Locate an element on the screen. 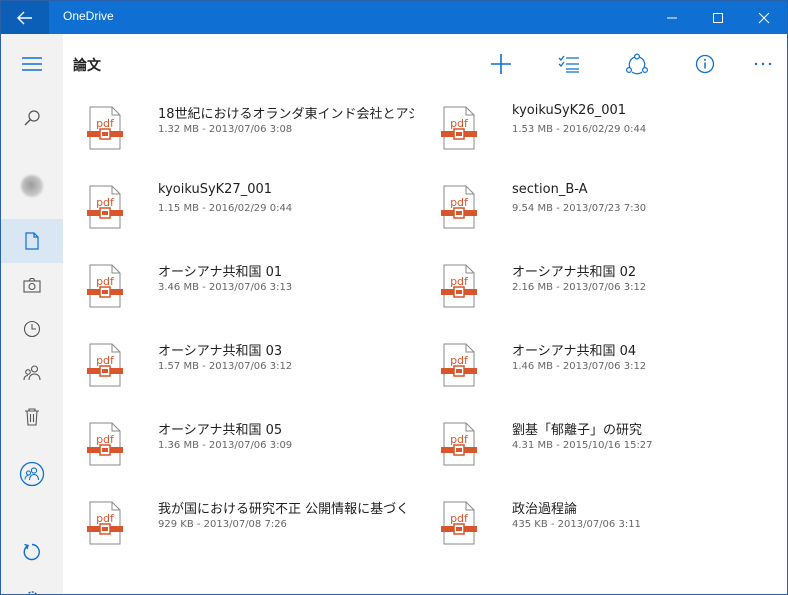 The image size is (788, 595). more-icon is located at coordinates (763, 64).